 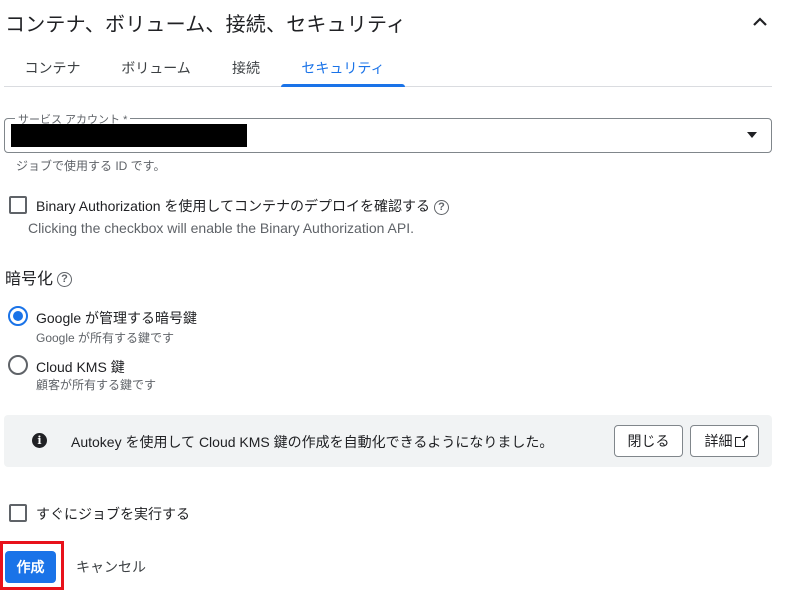 What do you see at coordinates (718, 441) in the screenshot?
I see `details-label: 詳細` at bounding box center [718, 441].